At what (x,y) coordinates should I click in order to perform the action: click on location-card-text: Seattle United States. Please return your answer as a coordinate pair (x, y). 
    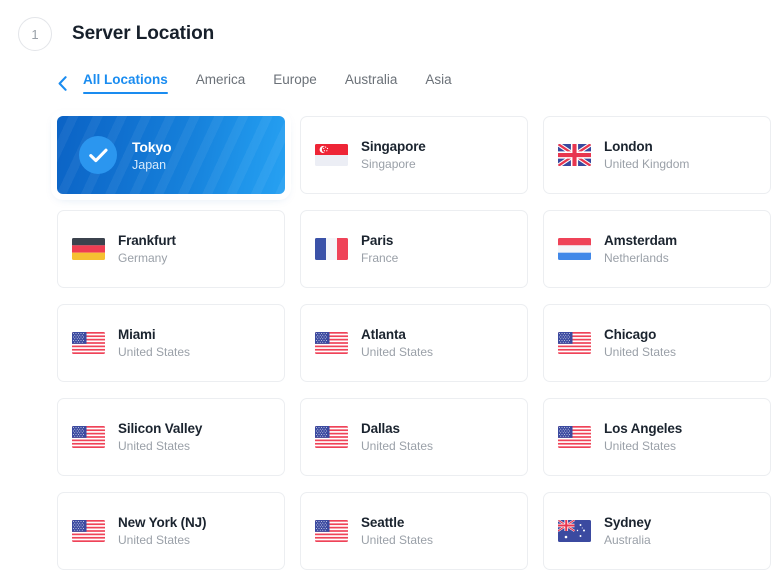
    Looking at the image, I should click on (397, 531).